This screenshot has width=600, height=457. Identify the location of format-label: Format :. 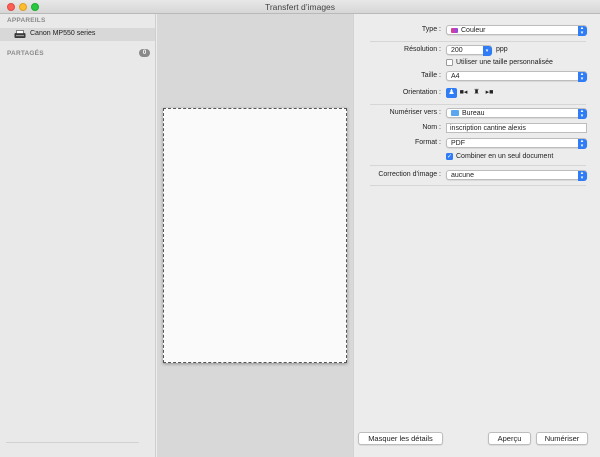
(427, 142).